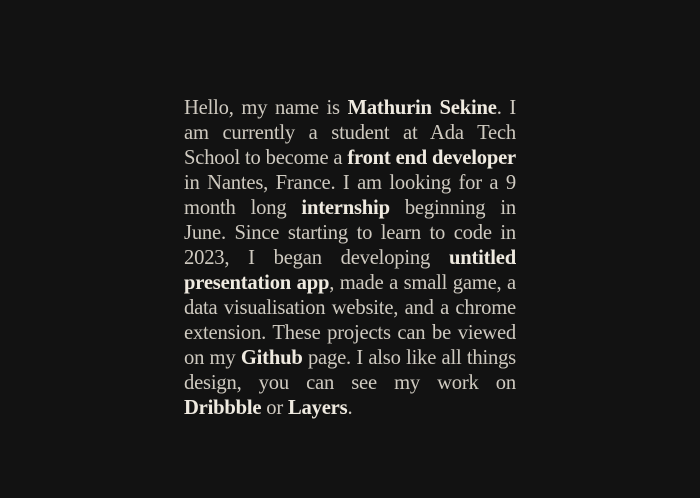 The width and height of the screenshot is (700, 498). I want to click on layers-link: Layers, so click(318, 408).